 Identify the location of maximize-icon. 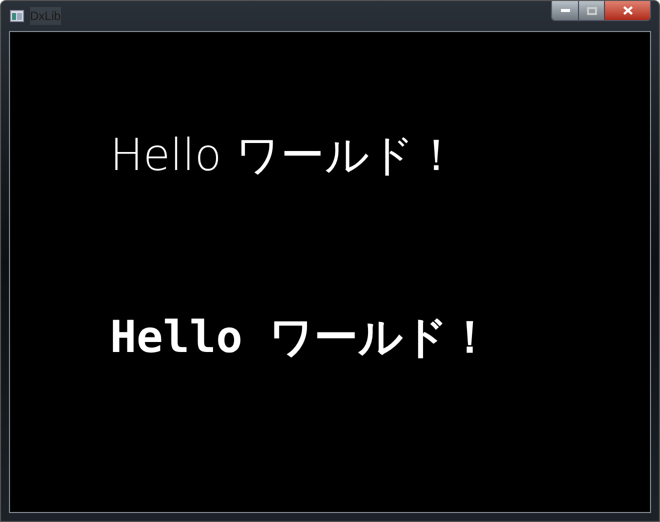
(591, 10).